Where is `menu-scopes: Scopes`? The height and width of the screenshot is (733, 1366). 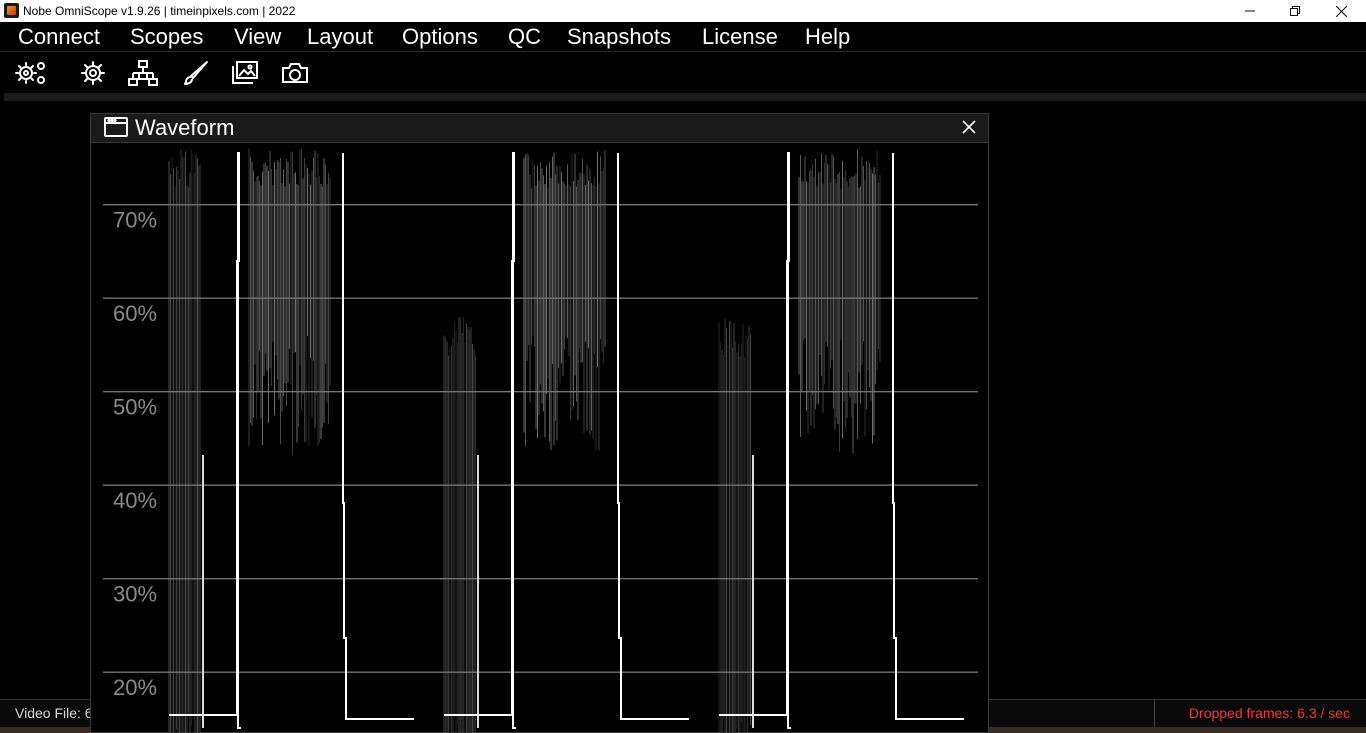
menu-scopes: Scopes is located at coordinates (166, 36).